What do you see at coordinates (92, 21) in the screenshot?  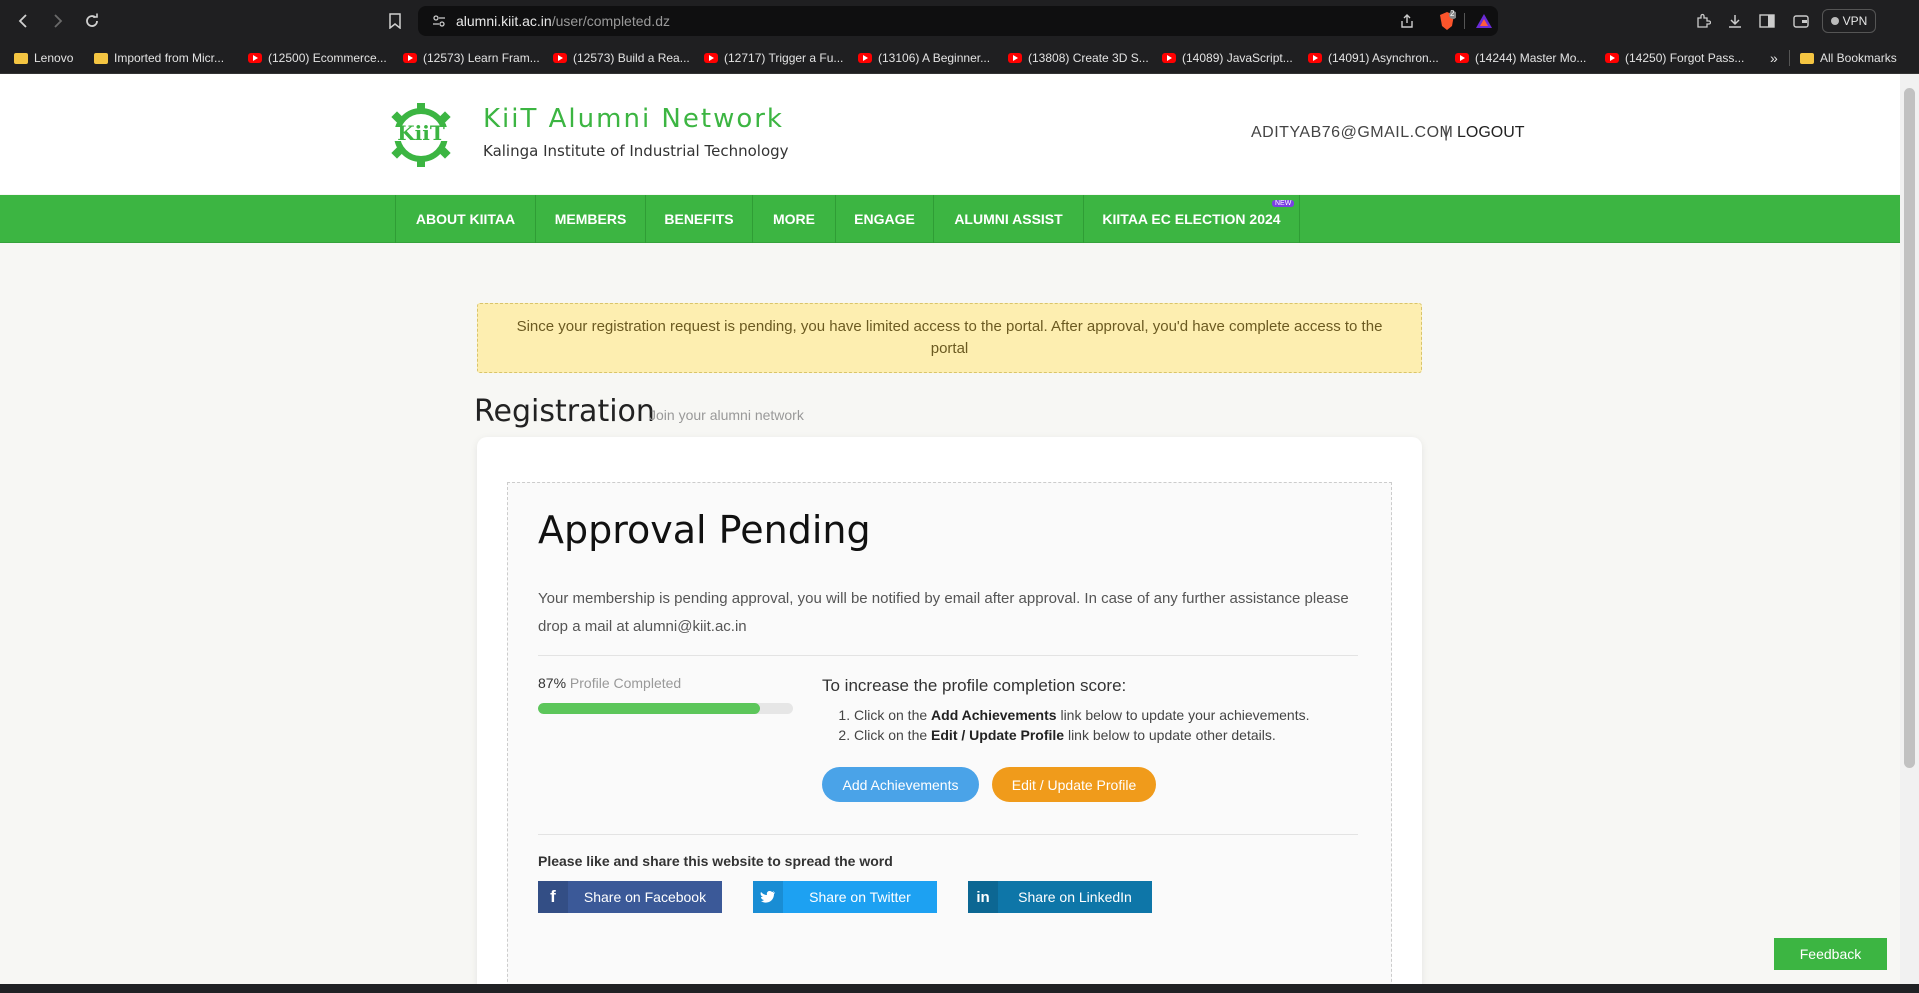 I see `reload-icon` at bounding box center [92, 21].